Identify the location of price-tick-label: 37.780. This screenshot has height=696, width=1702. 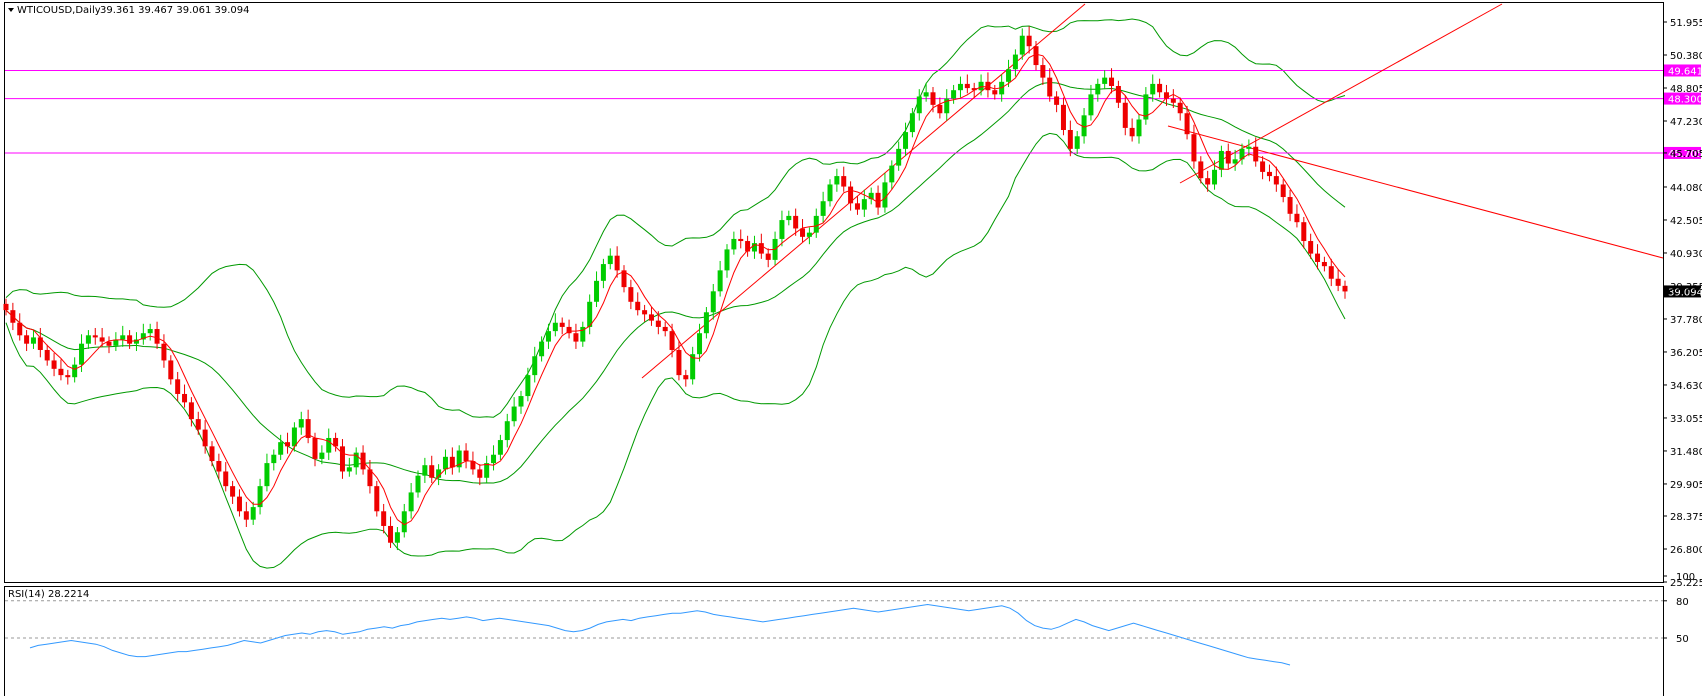
(1686, 320).